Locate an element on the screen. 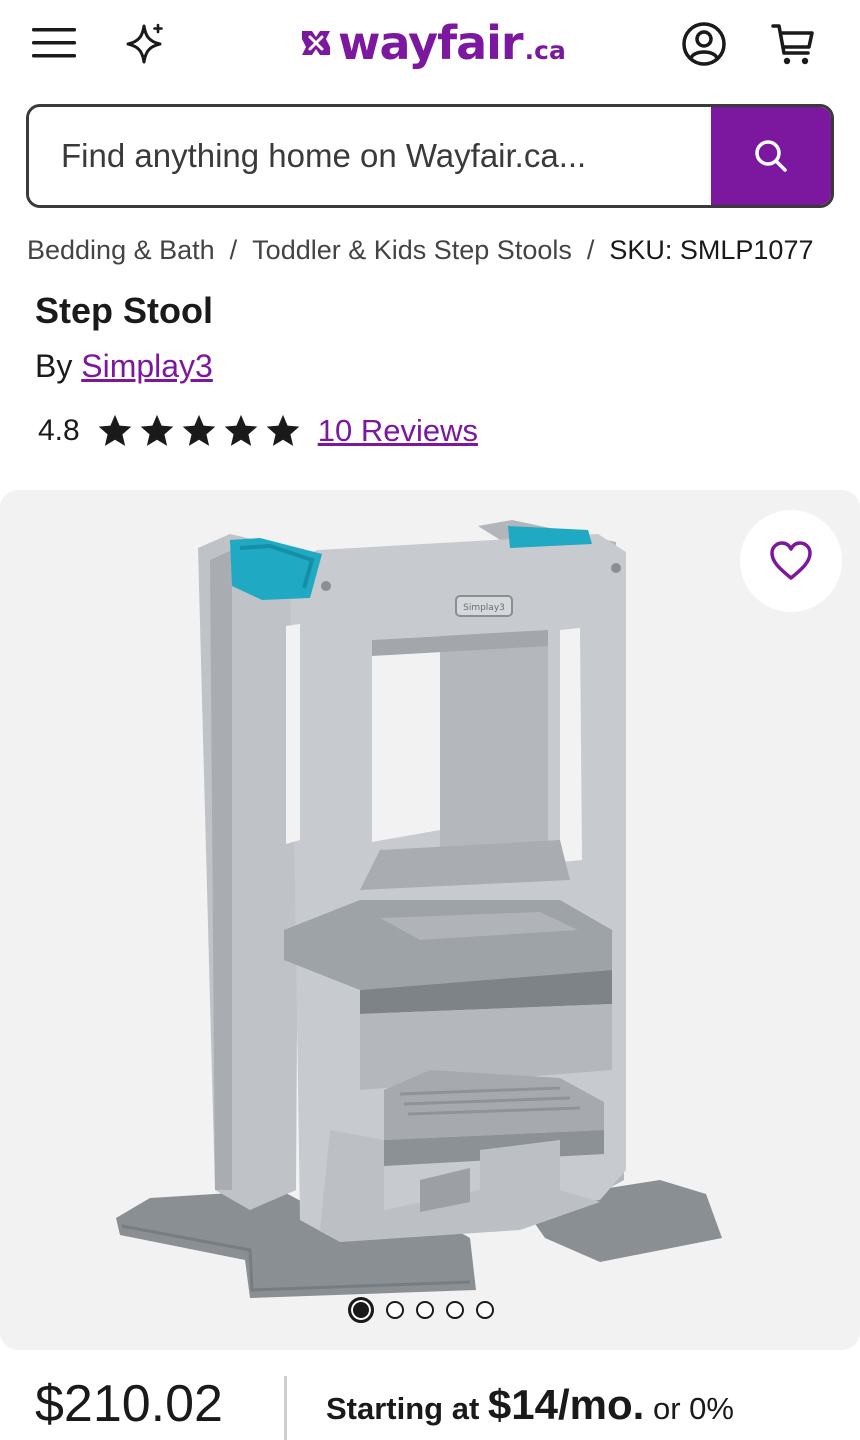 The image size is (860, 1440). product-rating: 4.8 10 Reviews is located at coordinates (258, 431).